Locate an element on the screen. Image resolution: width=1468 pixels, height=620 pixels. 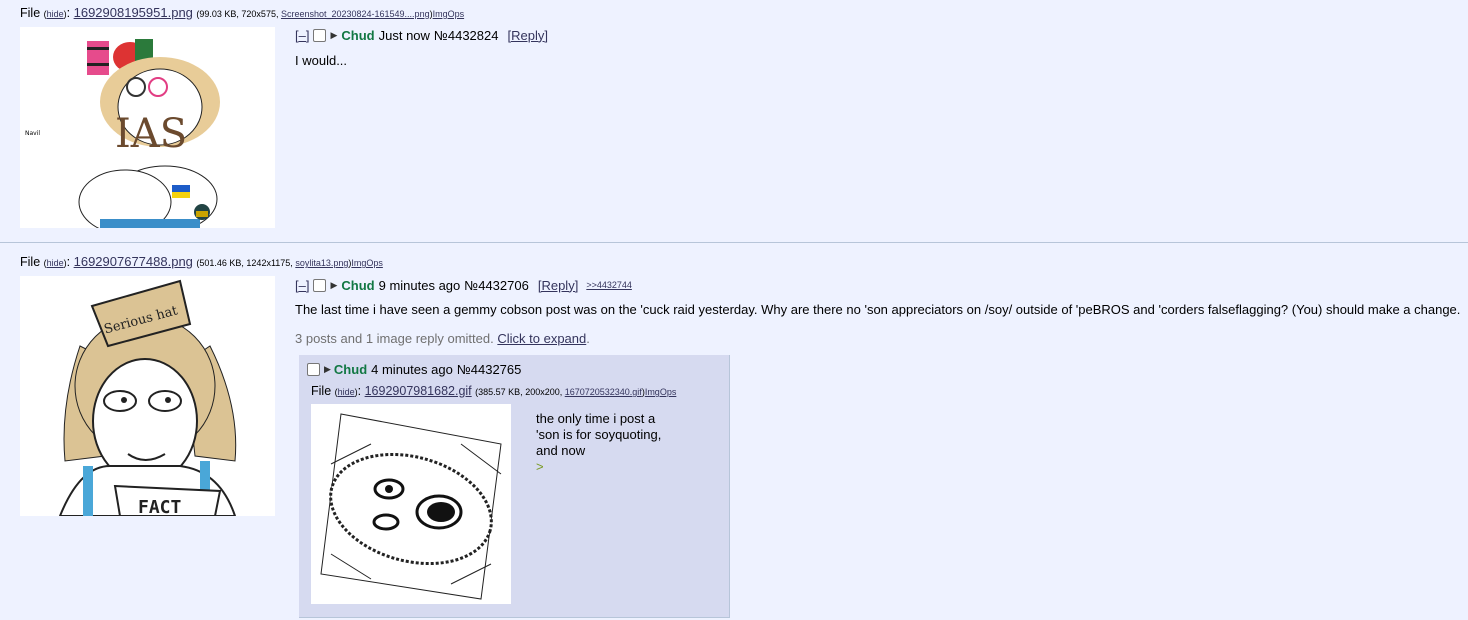
post1-thumbnail: IAS Navil is located at coordinates (147, 127).